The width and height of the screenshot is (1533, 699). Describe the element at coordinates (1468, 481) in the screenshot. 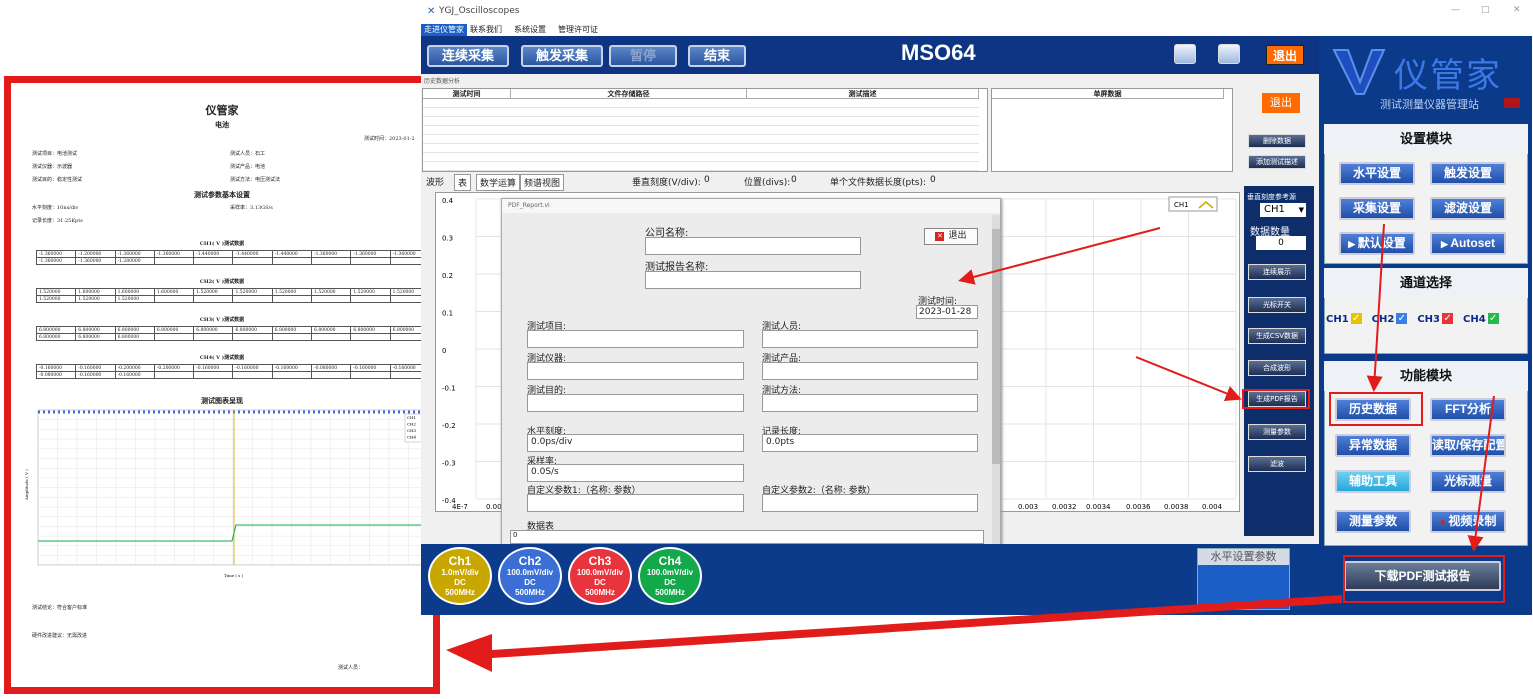

I see `function-button: 光标测量` at that location.